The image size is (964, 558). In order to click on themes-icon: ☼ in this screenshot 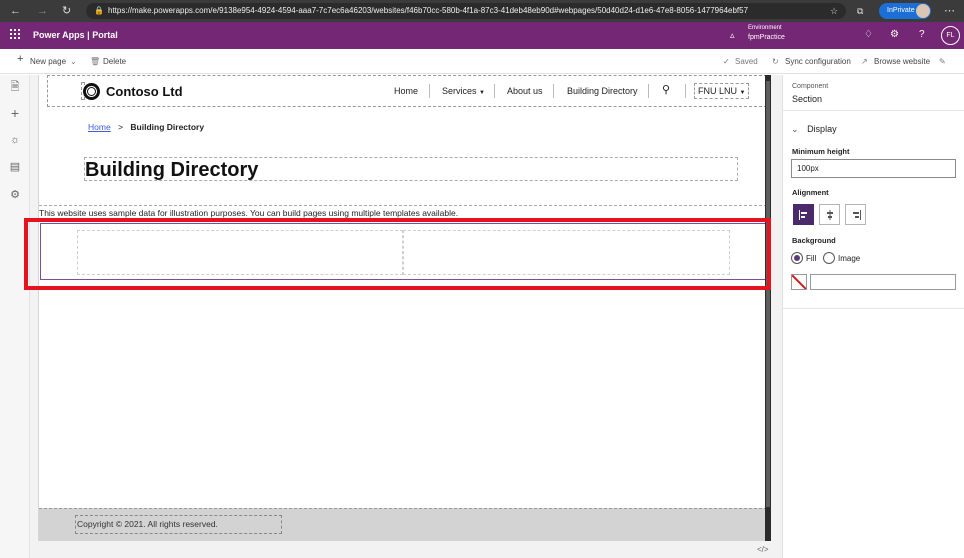, I will do `click(15, 140)`.